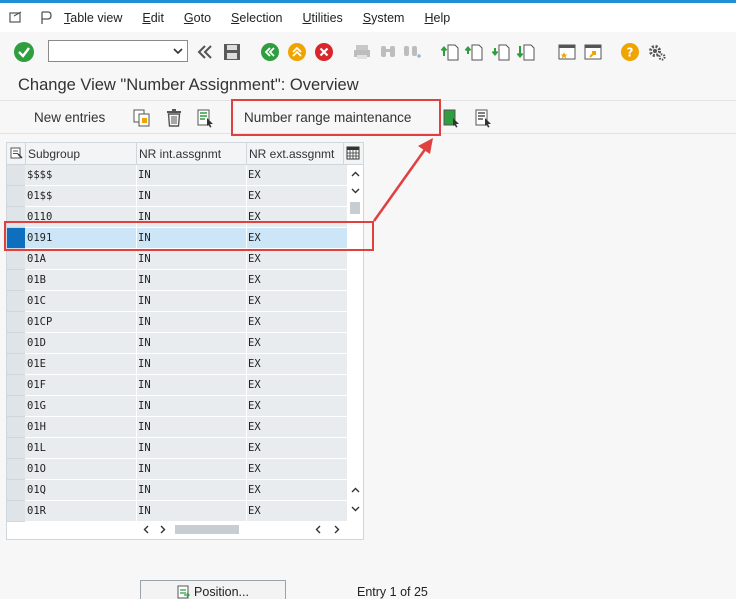 This screenshot has height=599, width=736. What do you see at coordinates (184, 592) in the screenshot?
I see `position-icon` at bounding box center [184, 592].